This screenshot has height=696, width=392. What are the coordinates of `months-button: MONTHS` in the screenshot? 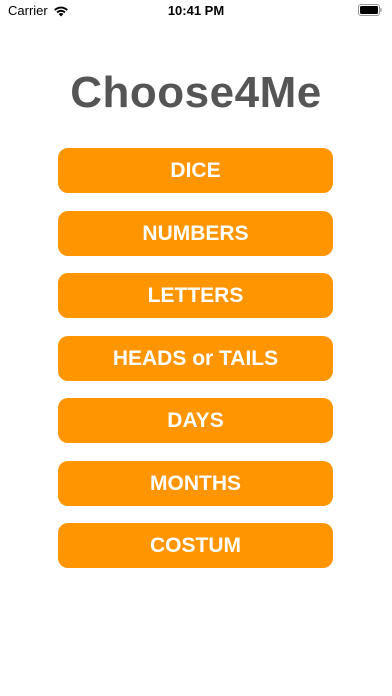 It's located at (195, 483).